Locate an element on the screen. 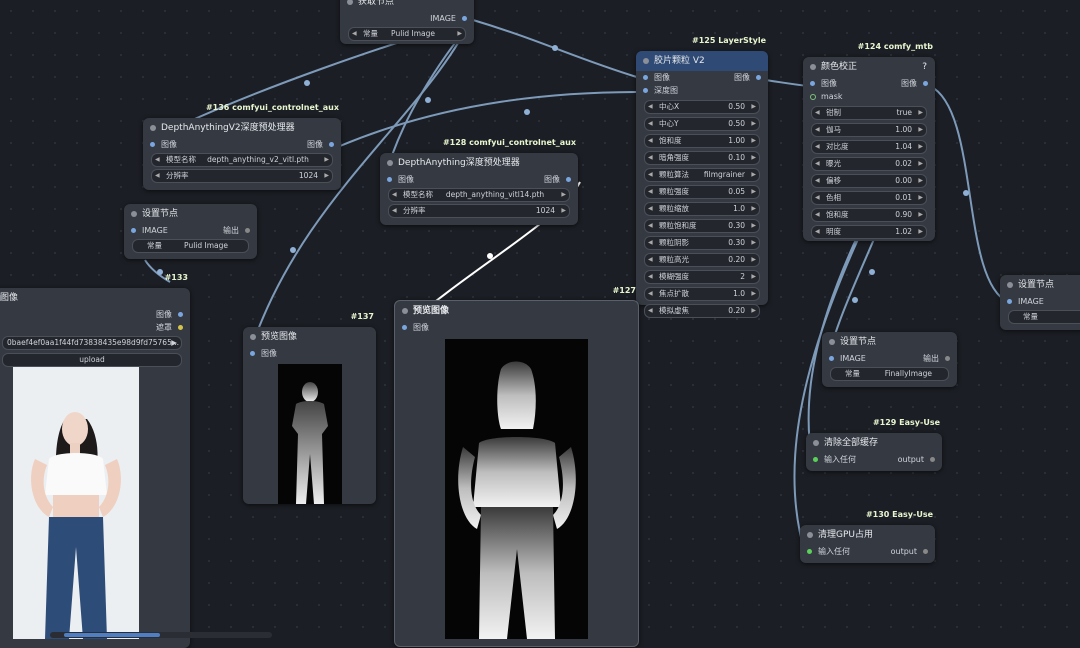 This screenshot has width=1080, height=648. set-node-pulid: 设置节点 IMAGE 输出 常量 Pulid Image is located at coordinates (190, 231).